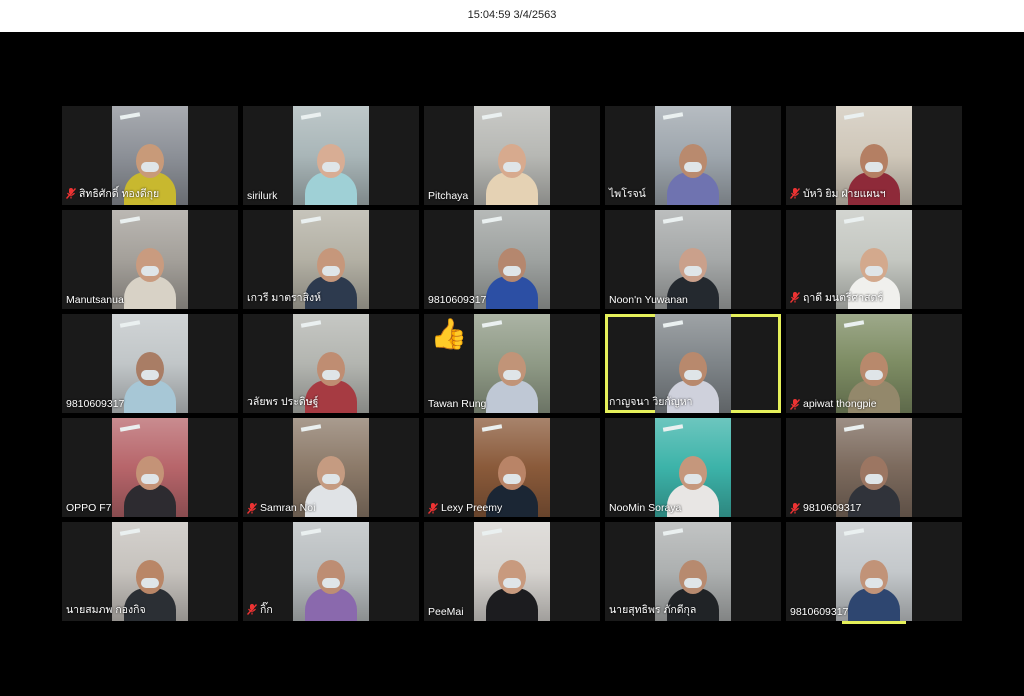 The height and width of the screenshot is (696, 1024). I want to click on participant-name: สิทธิศักดิ์ ทองดีกุย, so click(119, 194).